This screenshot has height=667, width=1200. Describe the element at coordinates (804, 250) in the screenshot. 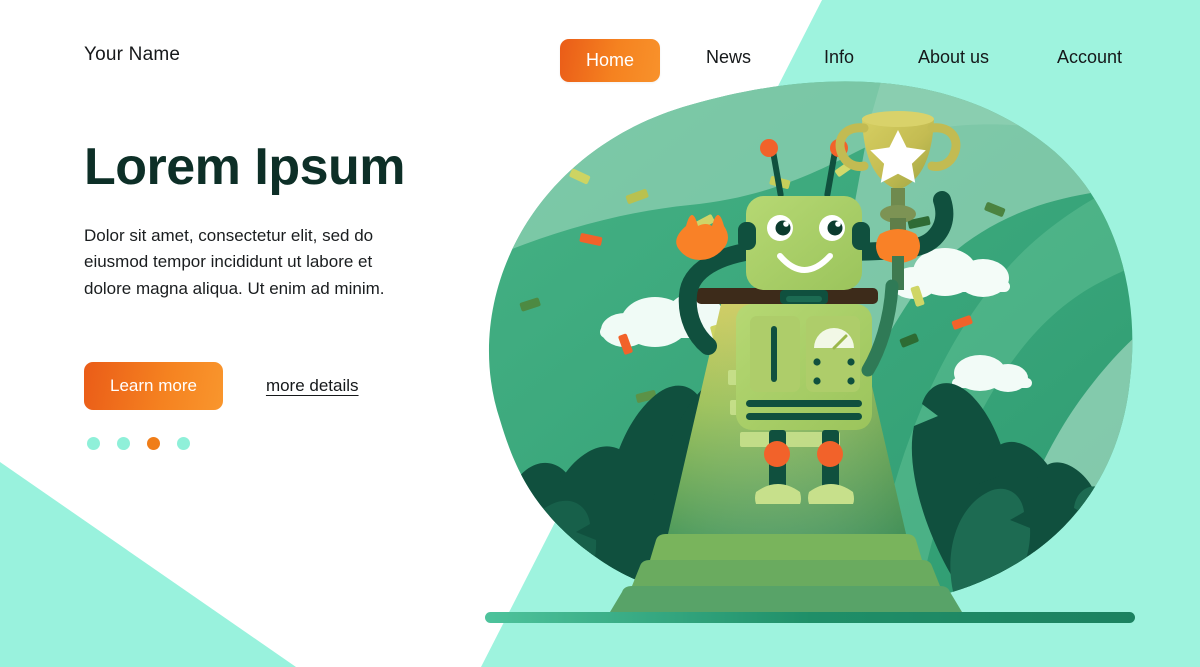

I see `robot-head` at that location.